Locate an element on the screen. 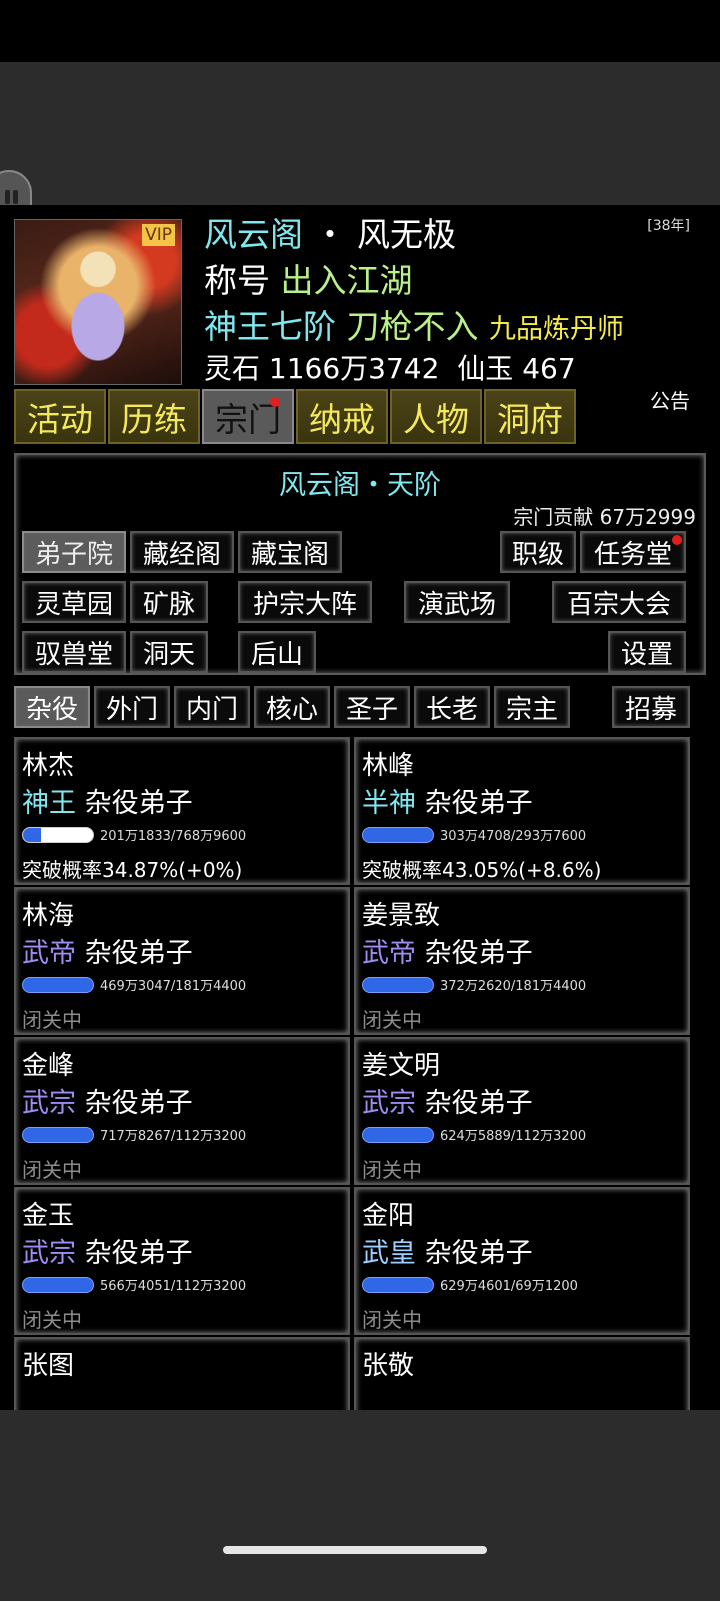  vip-badge: VIP is located at coordinates (158, 235).